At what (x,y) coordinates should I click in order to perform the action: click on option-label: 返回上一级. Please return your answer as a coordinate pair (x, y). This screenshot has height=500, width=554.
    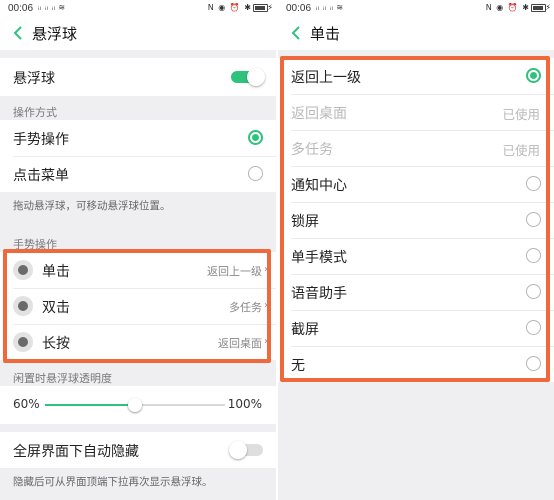
    Looking at the image, I should click on (326, 78).